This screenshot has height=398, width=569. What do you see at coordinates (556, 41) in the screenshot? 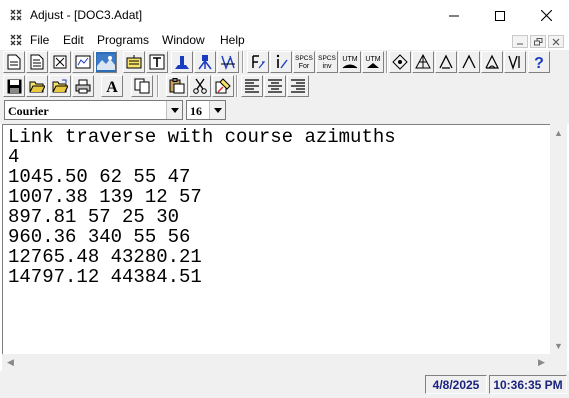
I see `child-close-button` at bounding box center [556, 41].